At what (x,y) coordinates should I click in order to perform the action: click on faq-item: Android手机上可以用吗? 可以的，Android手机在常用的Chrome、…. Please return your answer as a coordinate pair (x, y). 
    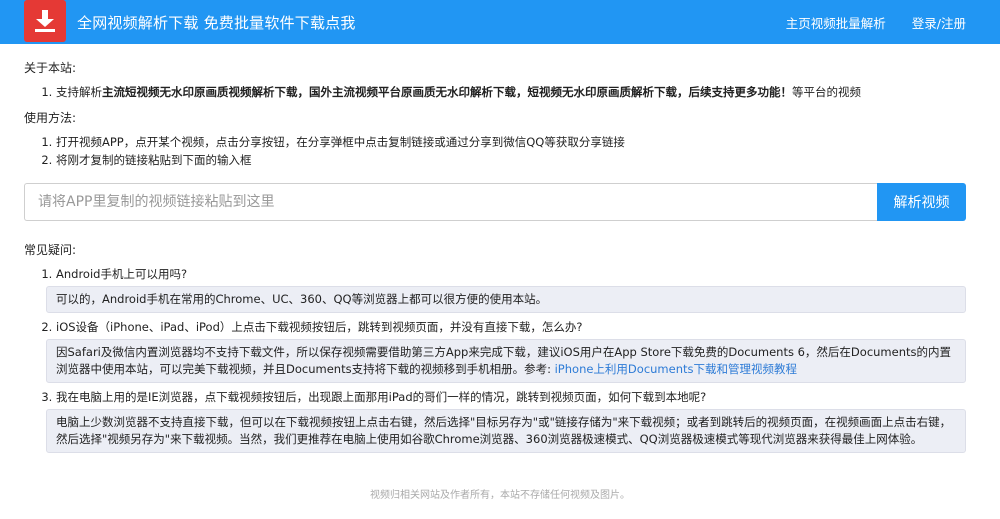
    Looking at the image, I should click on (506, 289).